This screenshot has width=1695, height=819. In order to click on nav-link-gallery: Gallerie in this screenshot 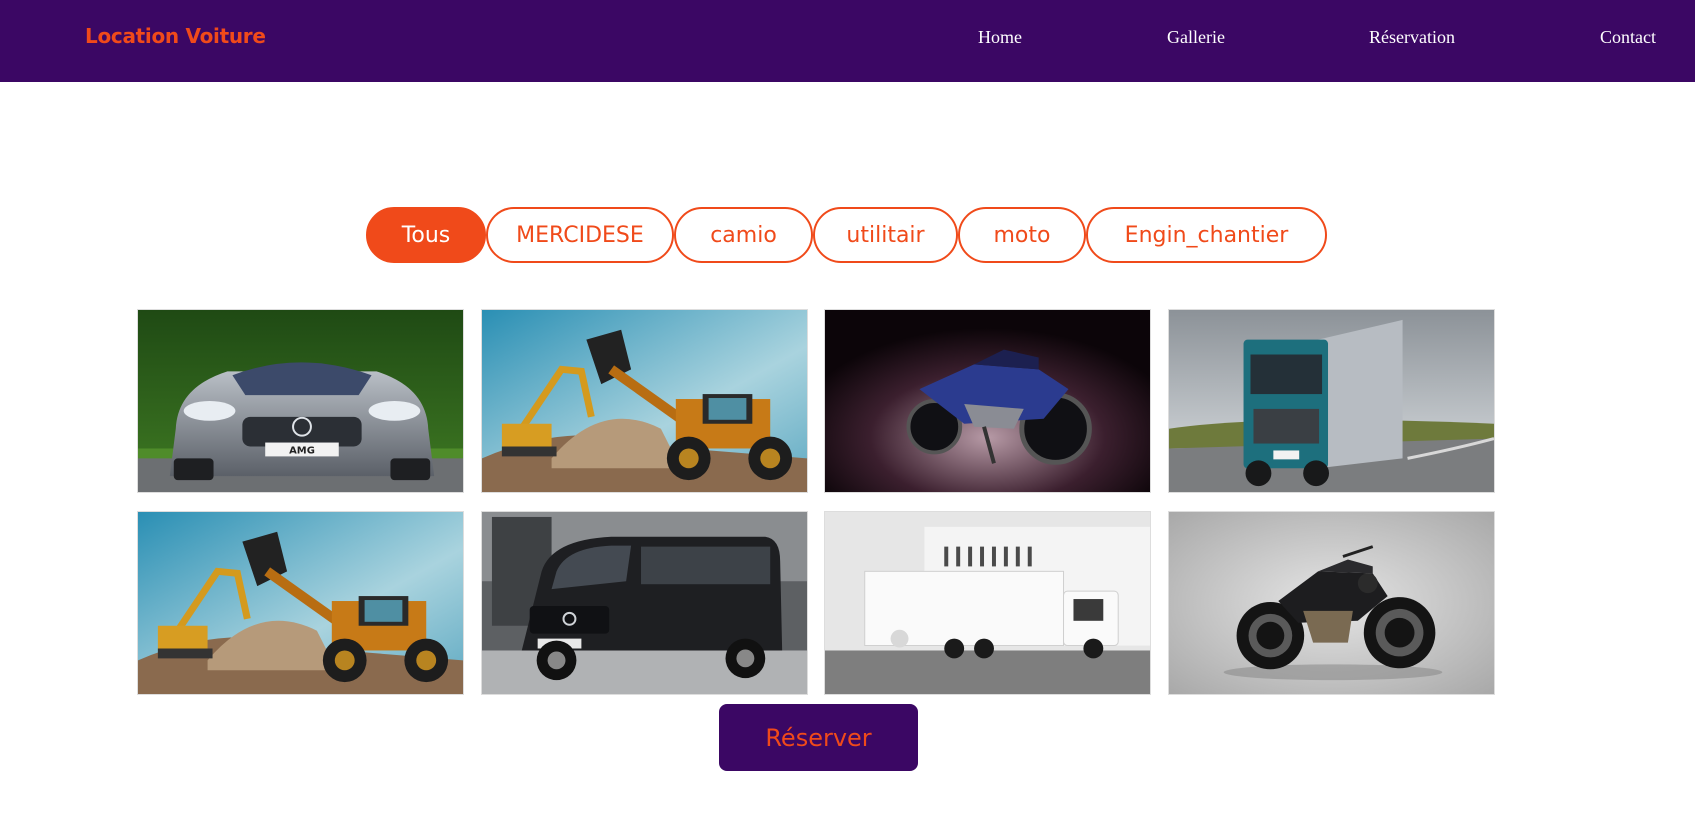, I will do `click(1196, 37)`.